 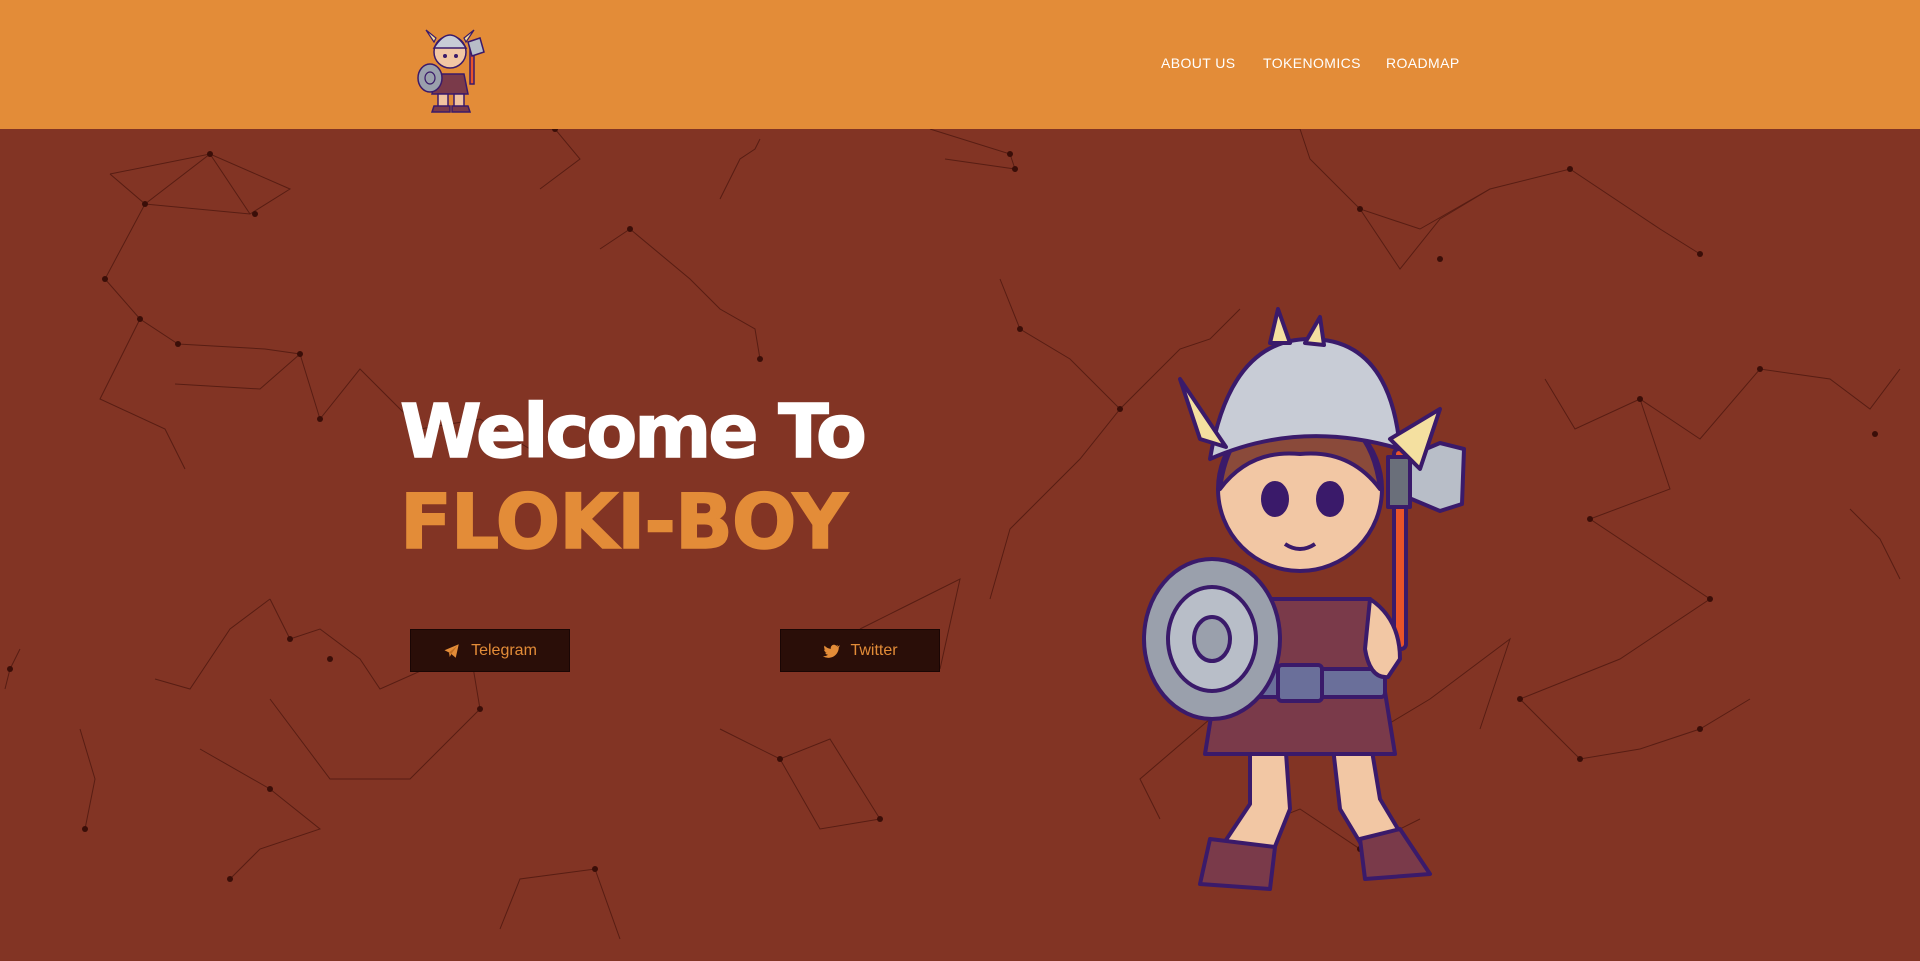 What do you see at coordinates (832, 651) in the screenshot?
I see `twitter-icon` at bounding box center [832, 651].